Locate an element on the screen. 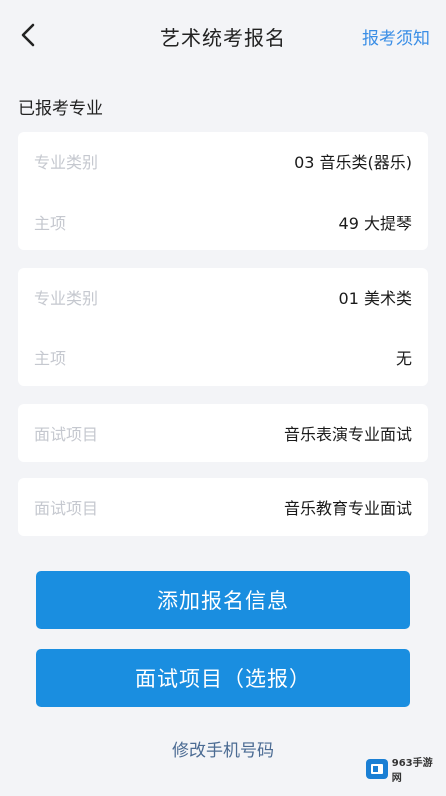 Image resolution: width=446 pixels, height=796 pixels. add-registration-button: 添加报名信息 is located at coordinates (223, 600).